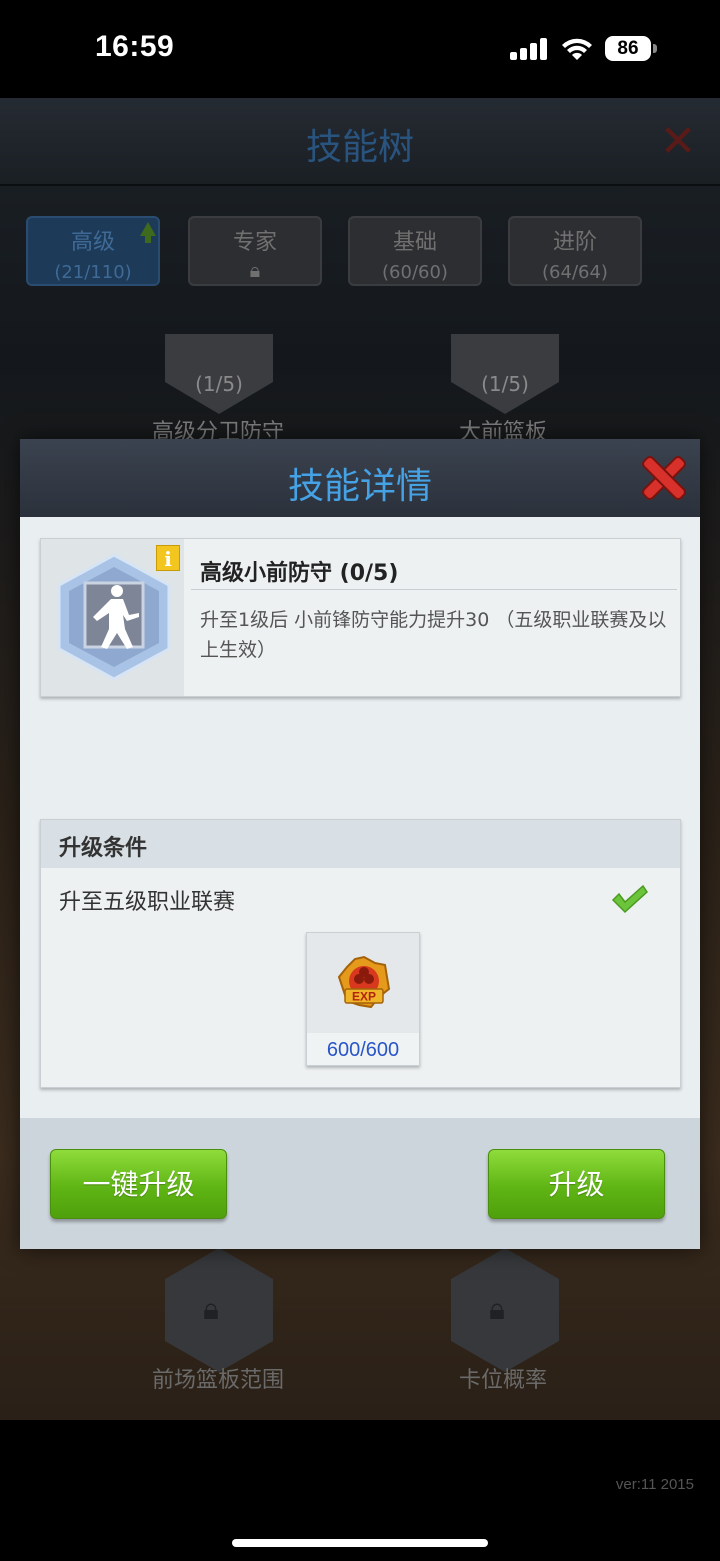  I want to click on battery-level: 86, so click(628, 48).